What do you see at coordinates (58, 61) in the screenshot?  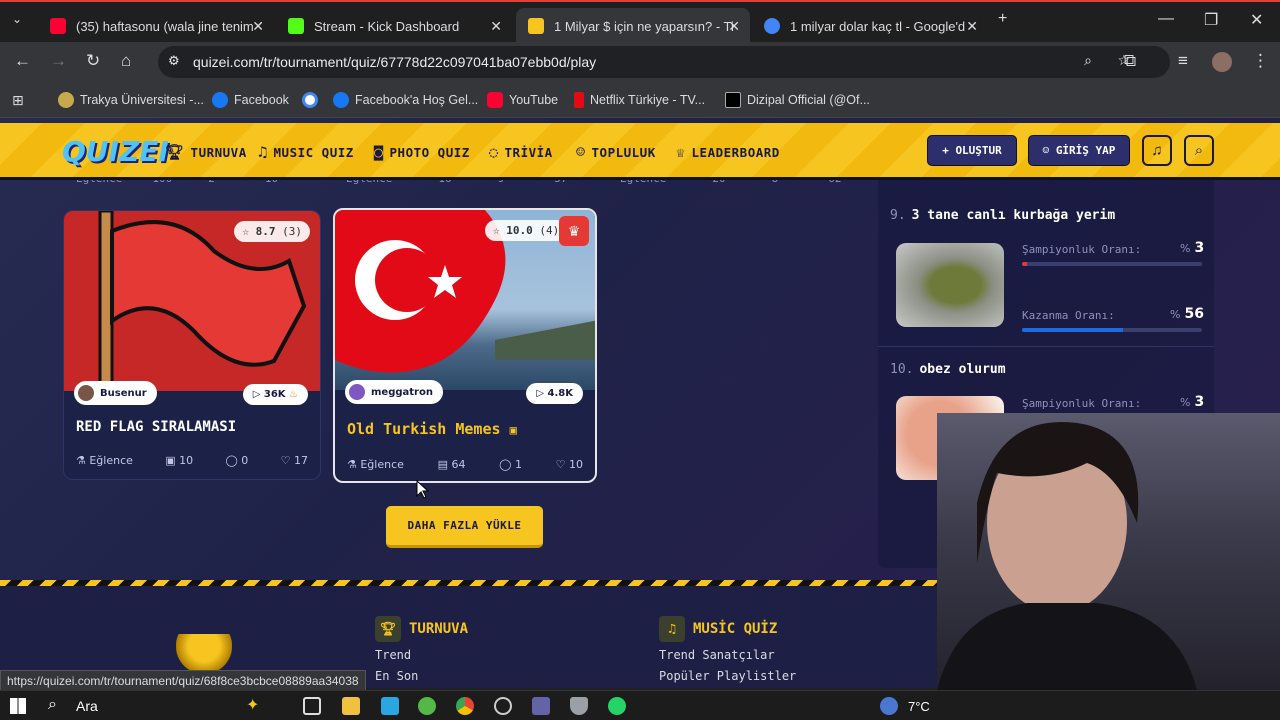 I see `forward-icon: →` at bounding box center [58, 61].